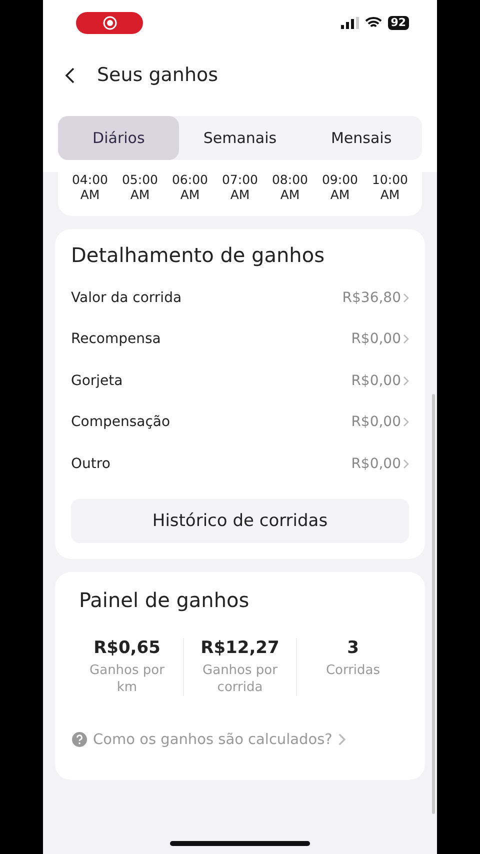 This screenshot has height=854, width=480. Describe the element at coordinates (119, 138) in the screenshot. I see `period-tab: Diários` at that location.